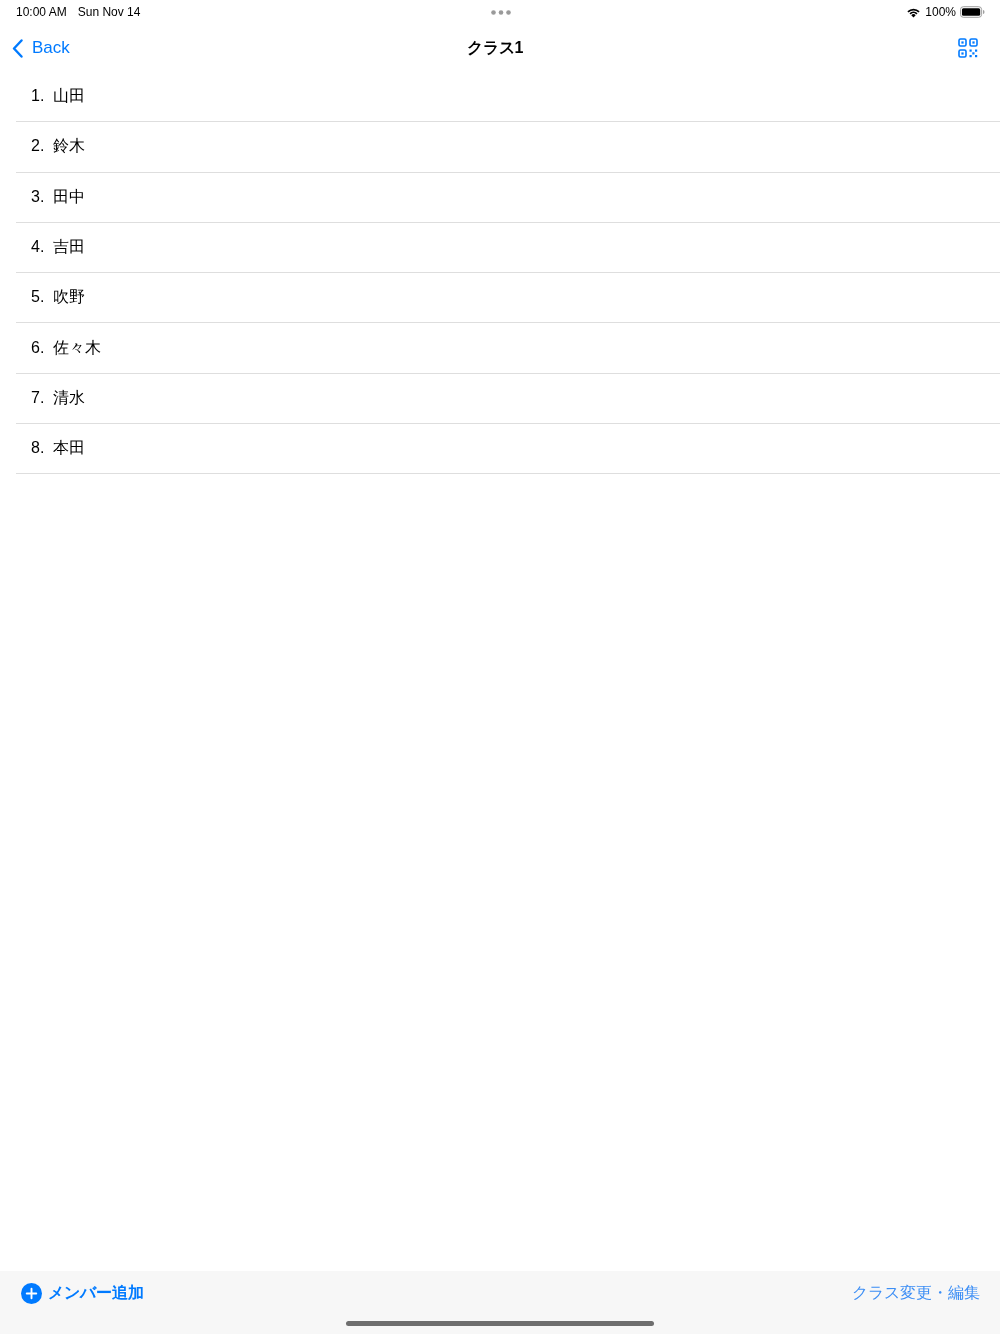 Image resolution: width=1000 pixels, height=1334 pixels. What do you see at coordinates (58, 298) in the screenshot?
I see `member-name: 5. 吹野` at bounding box center [58, 298].